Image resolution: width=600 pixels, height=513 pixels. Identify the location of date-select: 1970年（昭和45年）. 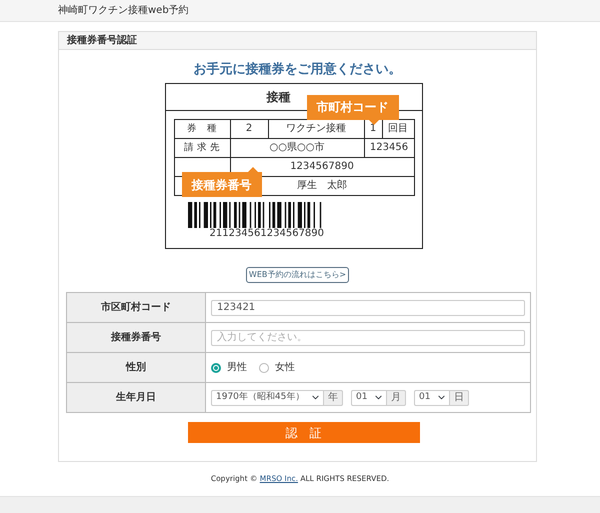
(267, 398).